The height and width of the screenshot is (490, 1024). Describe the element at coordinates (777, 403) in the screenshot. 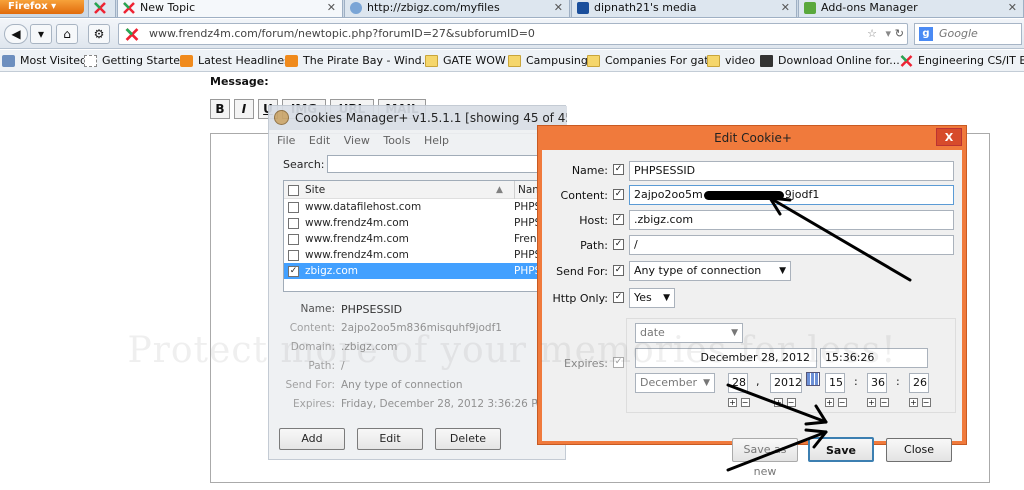

I see `arrow-to-save-button` at that location.